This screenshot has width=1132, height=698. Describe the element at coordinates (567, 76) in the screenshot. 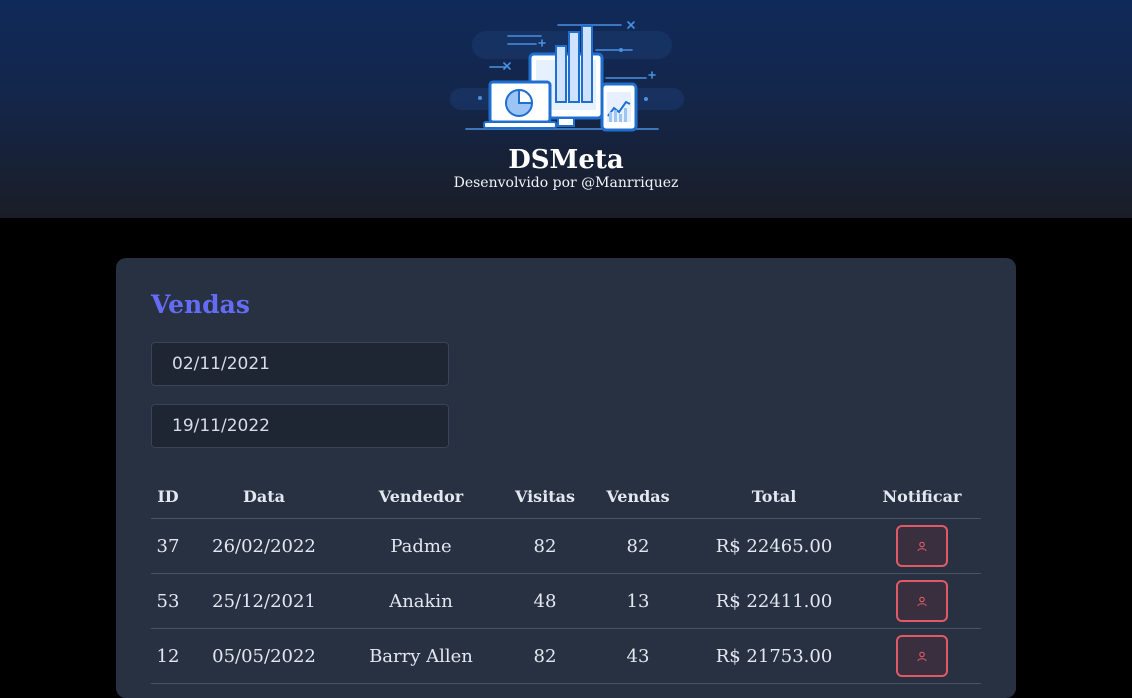

I see `dashboard-illustration-icon` at that location.